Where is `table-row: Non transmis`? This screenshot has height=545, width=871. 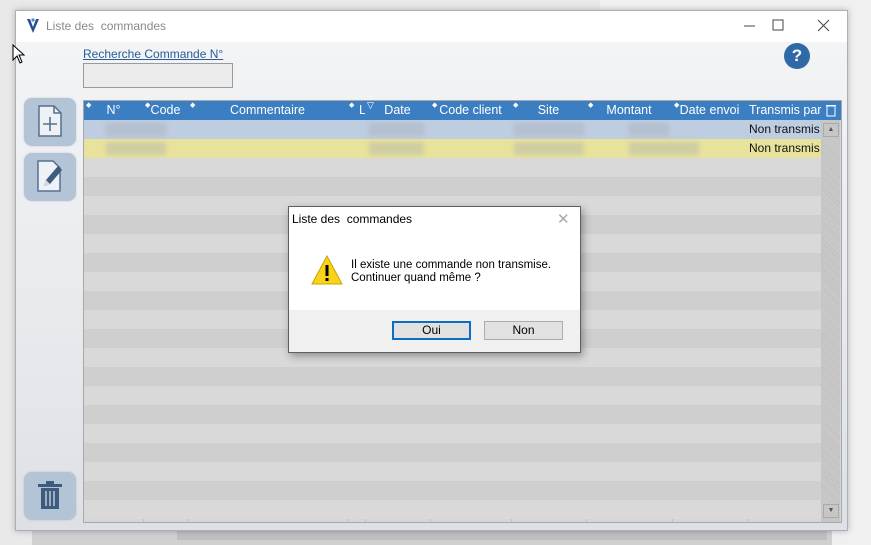 table-row: Non transmis is located at coordinates (452, 129).